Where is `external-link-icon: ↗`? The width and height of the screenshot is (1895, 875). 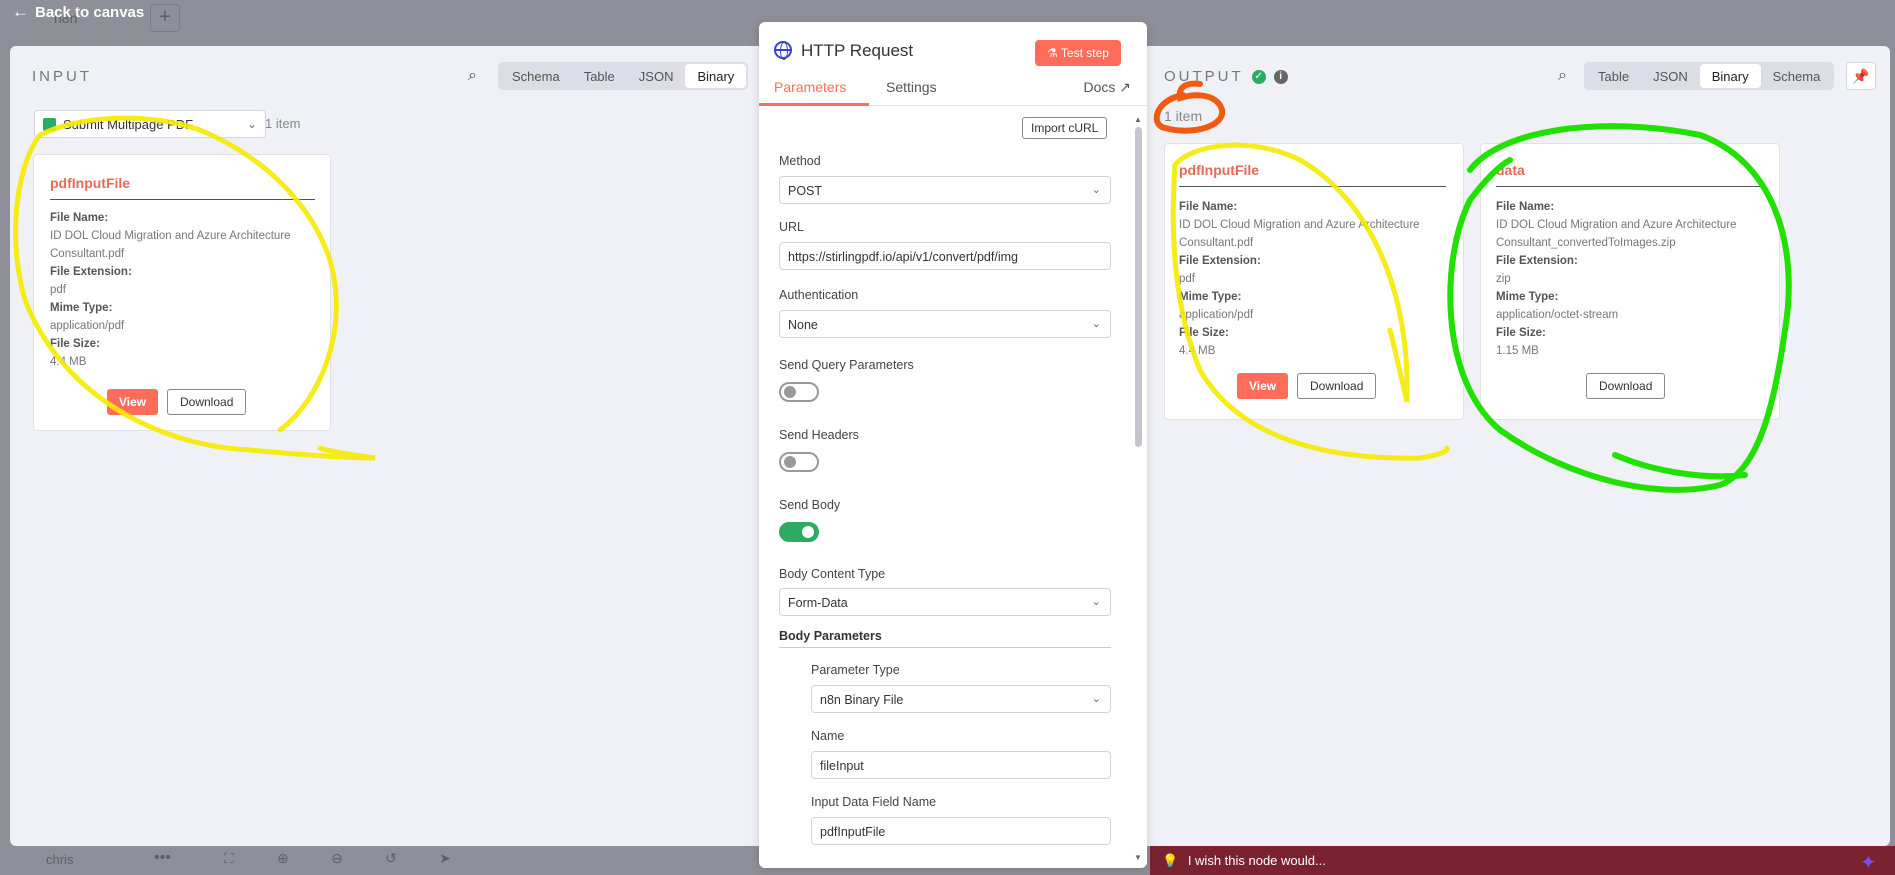 external-link-icon: ↗ is located at coordinates (1125, 87).